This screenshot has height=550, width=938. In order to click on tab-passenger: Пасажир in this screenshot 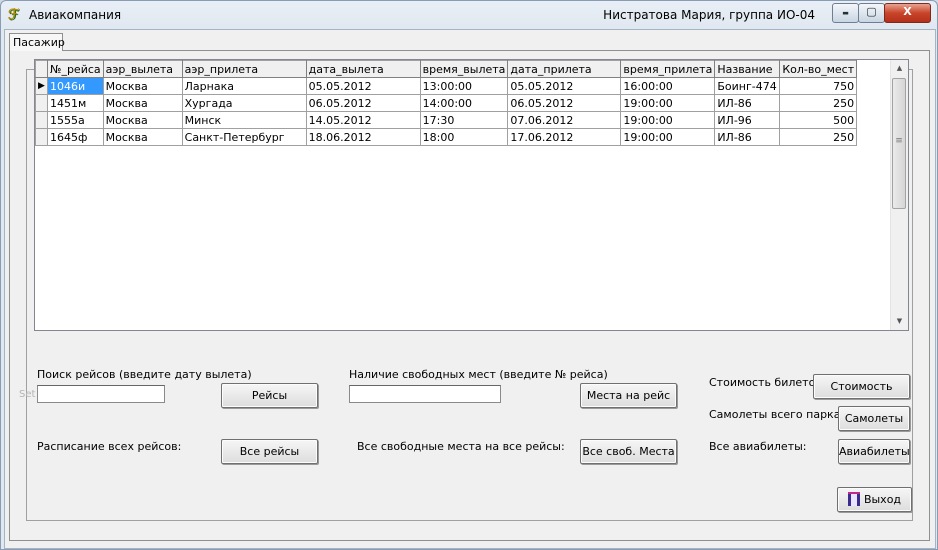, I will do `click(37, 42)`.